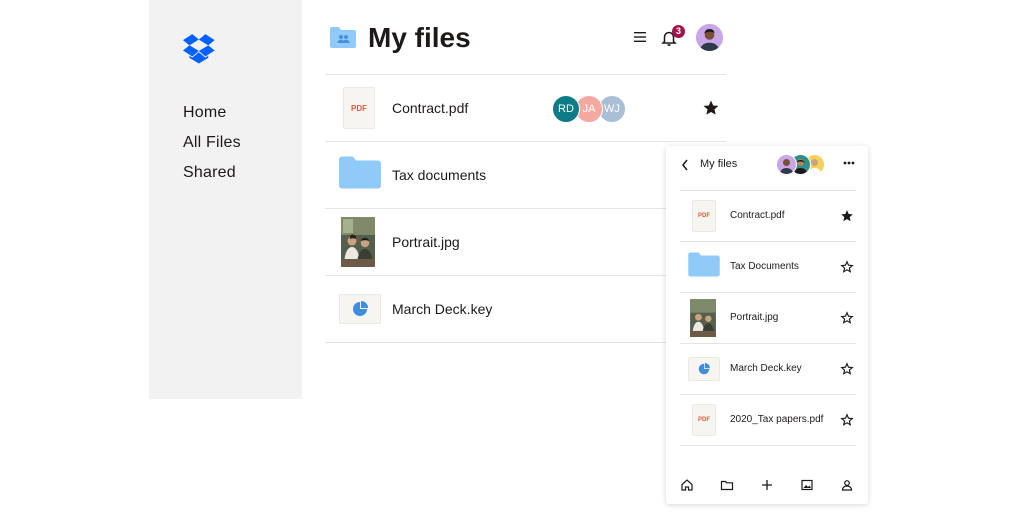  Describe the element at coordinates (343, 37) in the screenshot. I see `shared-folder-icon` at that location.